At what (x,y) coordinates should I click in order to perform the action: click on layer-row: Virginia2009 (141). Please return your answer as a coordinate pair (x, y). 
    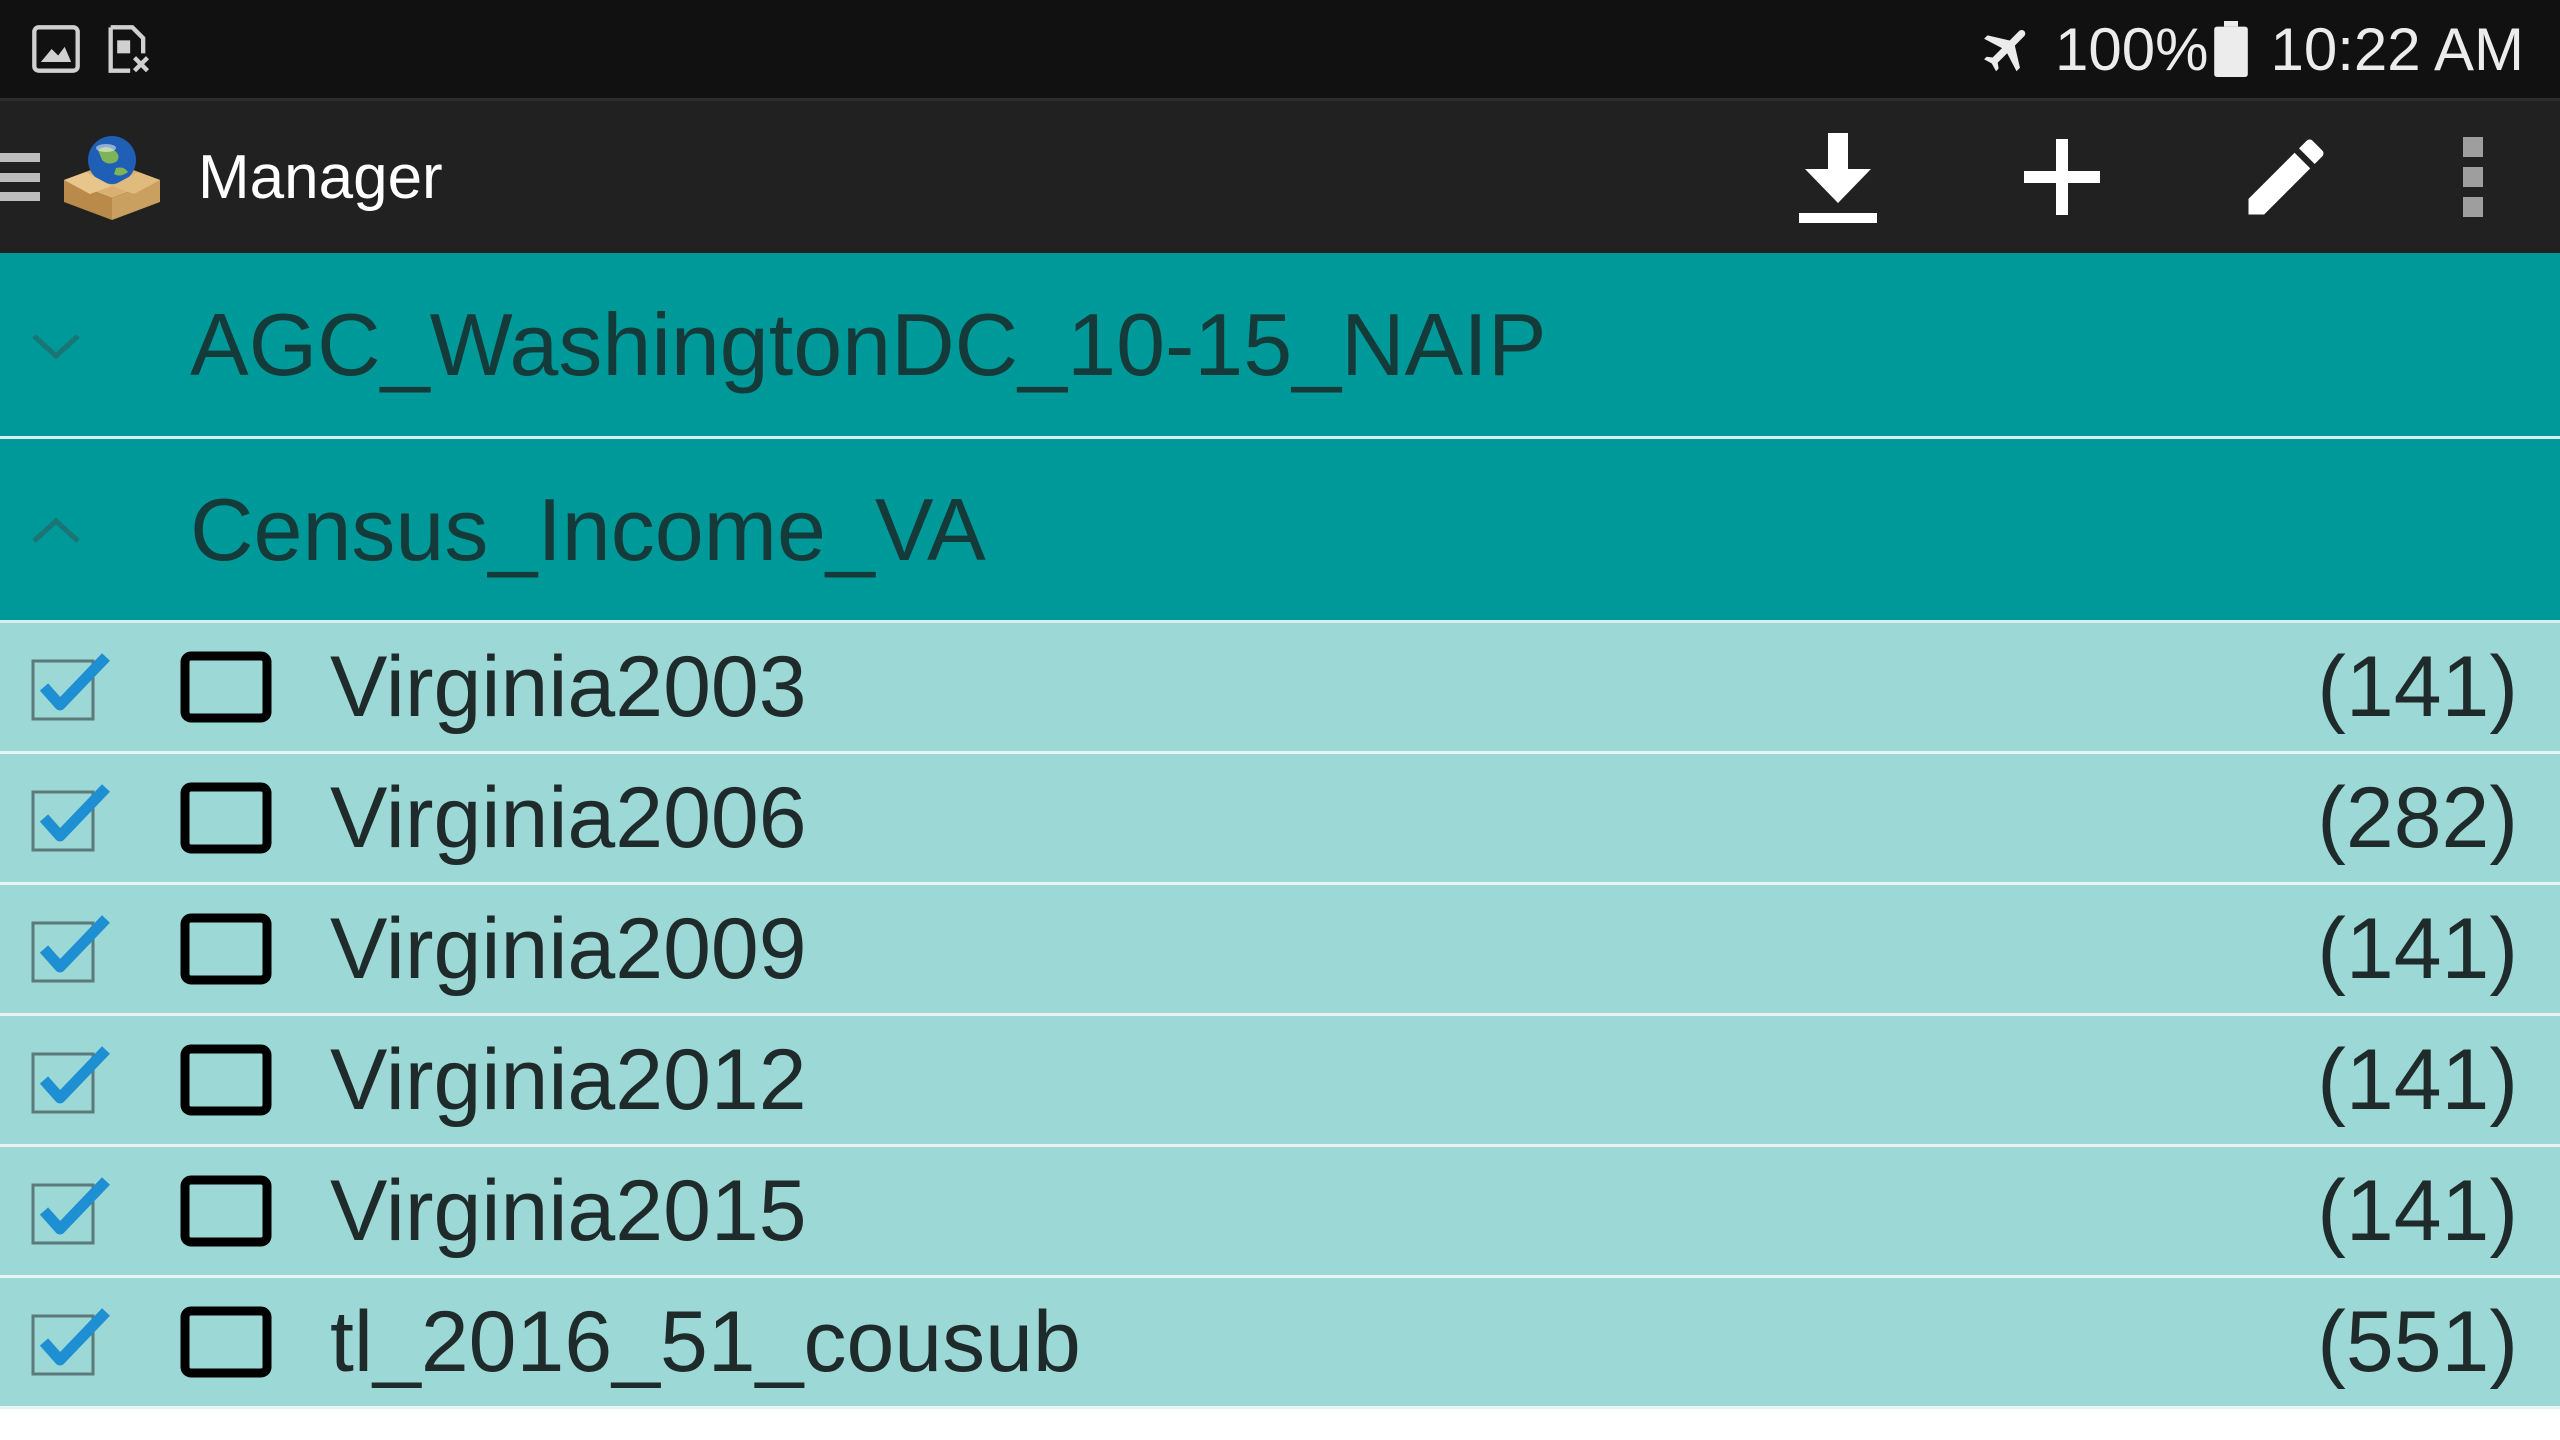
    Looking at the image, I should click on (1280, 950).